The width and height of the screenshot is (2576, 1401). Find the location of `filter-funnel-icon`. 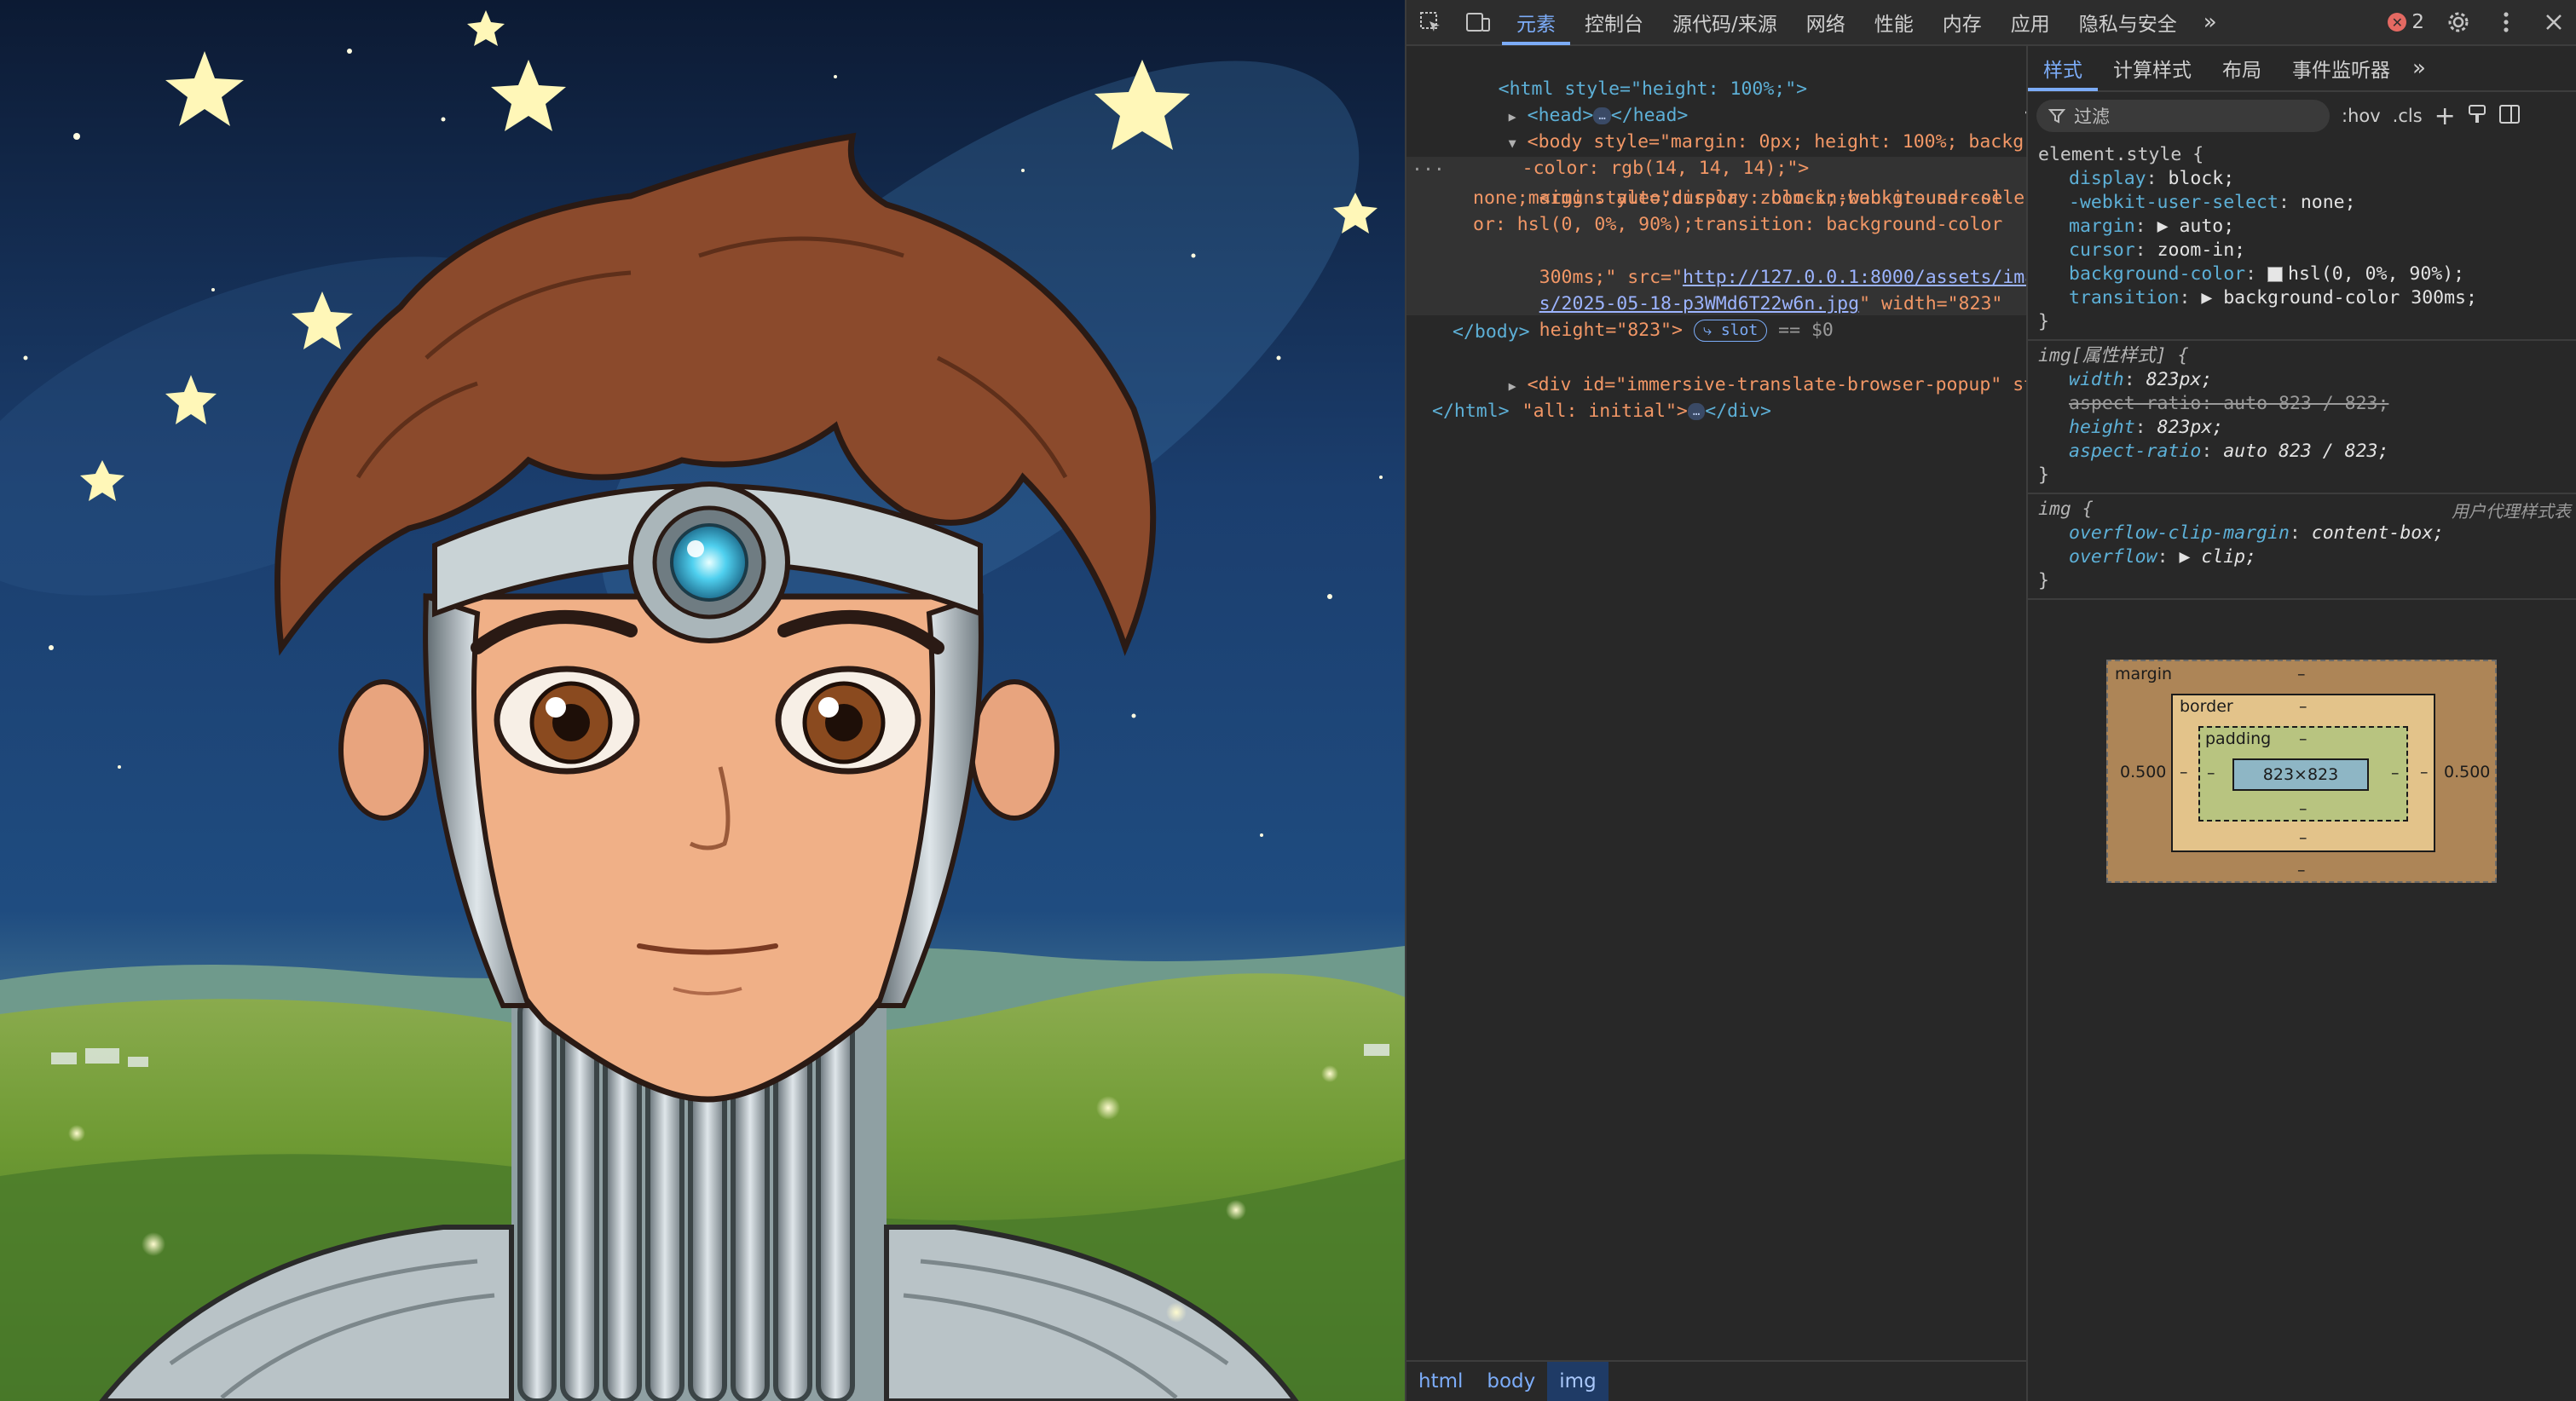

filter-funnel-icon is located at coordinates (2056, 116).